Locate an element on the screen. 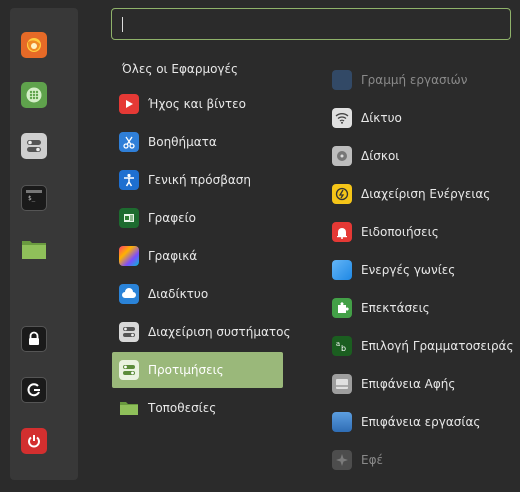  category-label: Γενική πρόσβαση is located at coordinates (199, 180).